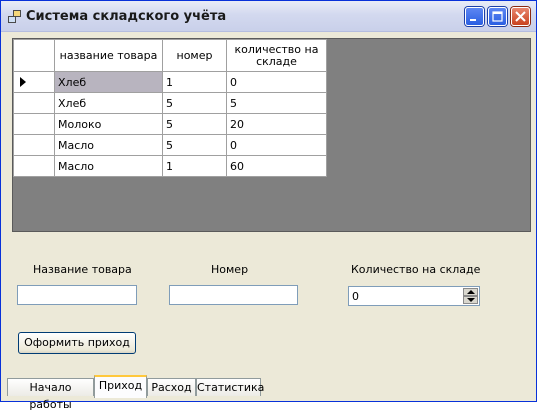 The width and height of the screenshot is (537, 413). I want to click on table-row: Хлеб 1 0, so click(170, 82).